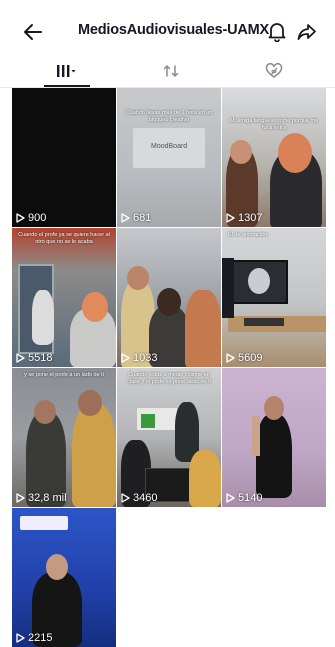 The height and width of the screenshot is (647, 335). I want to click on video-tile: 900, so click(64, 157).